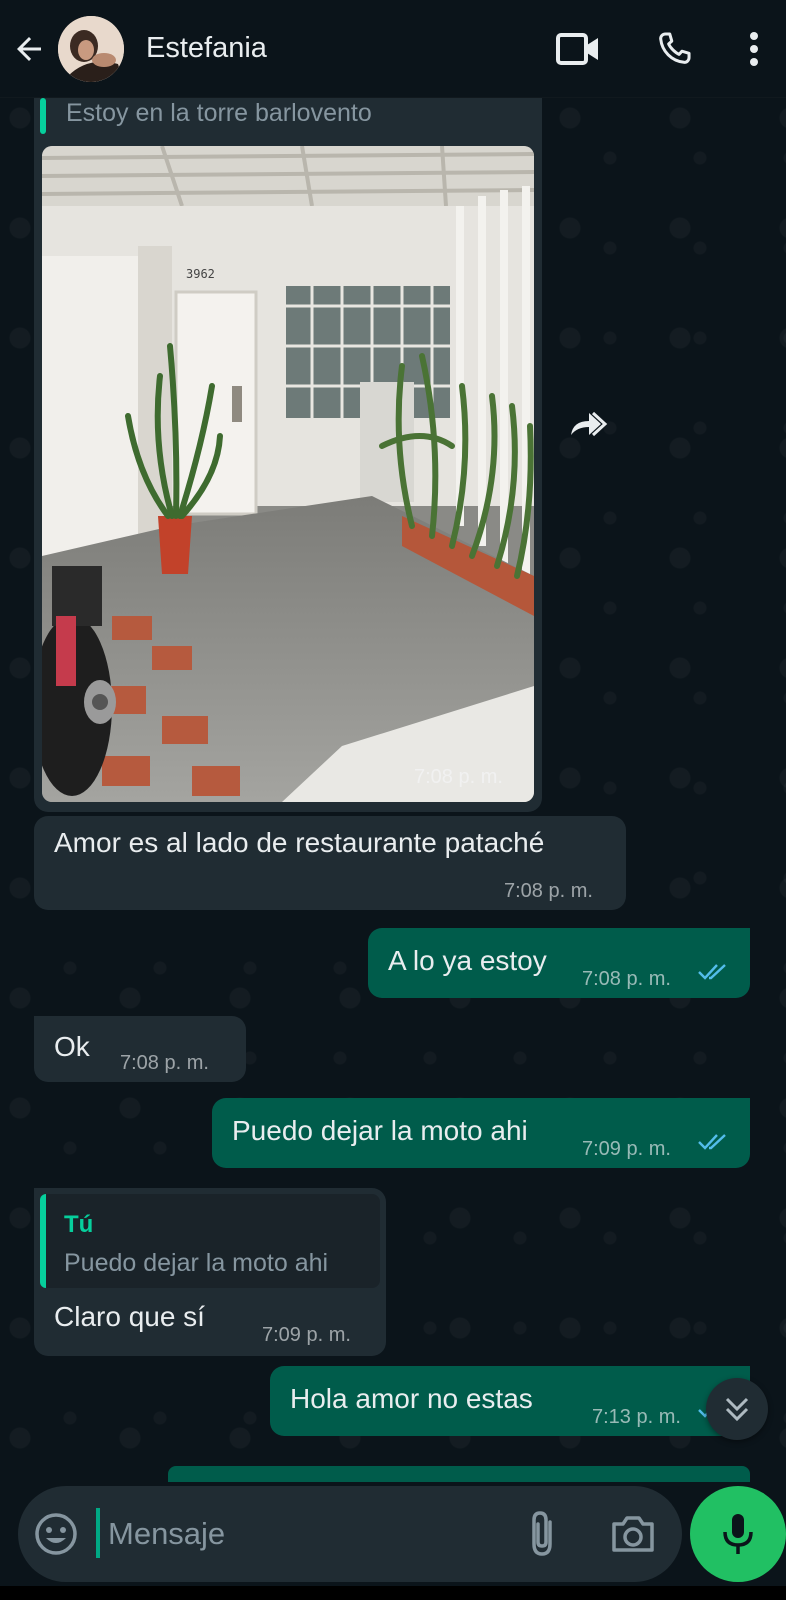  Describe the element at coordinates (206, 48) in the screenshot. I see `contact-name: Estefania` at that location.